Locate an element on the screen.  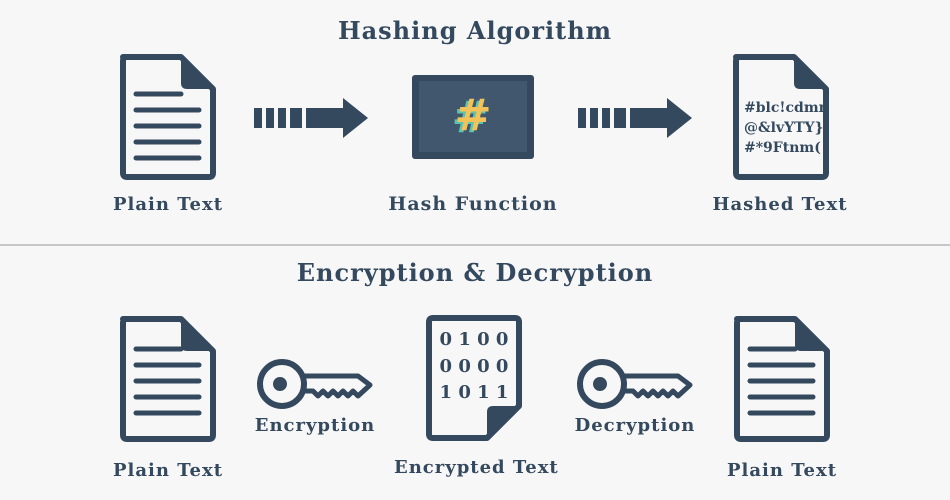
encryption-key-icon is located at coordinates (315, 384).